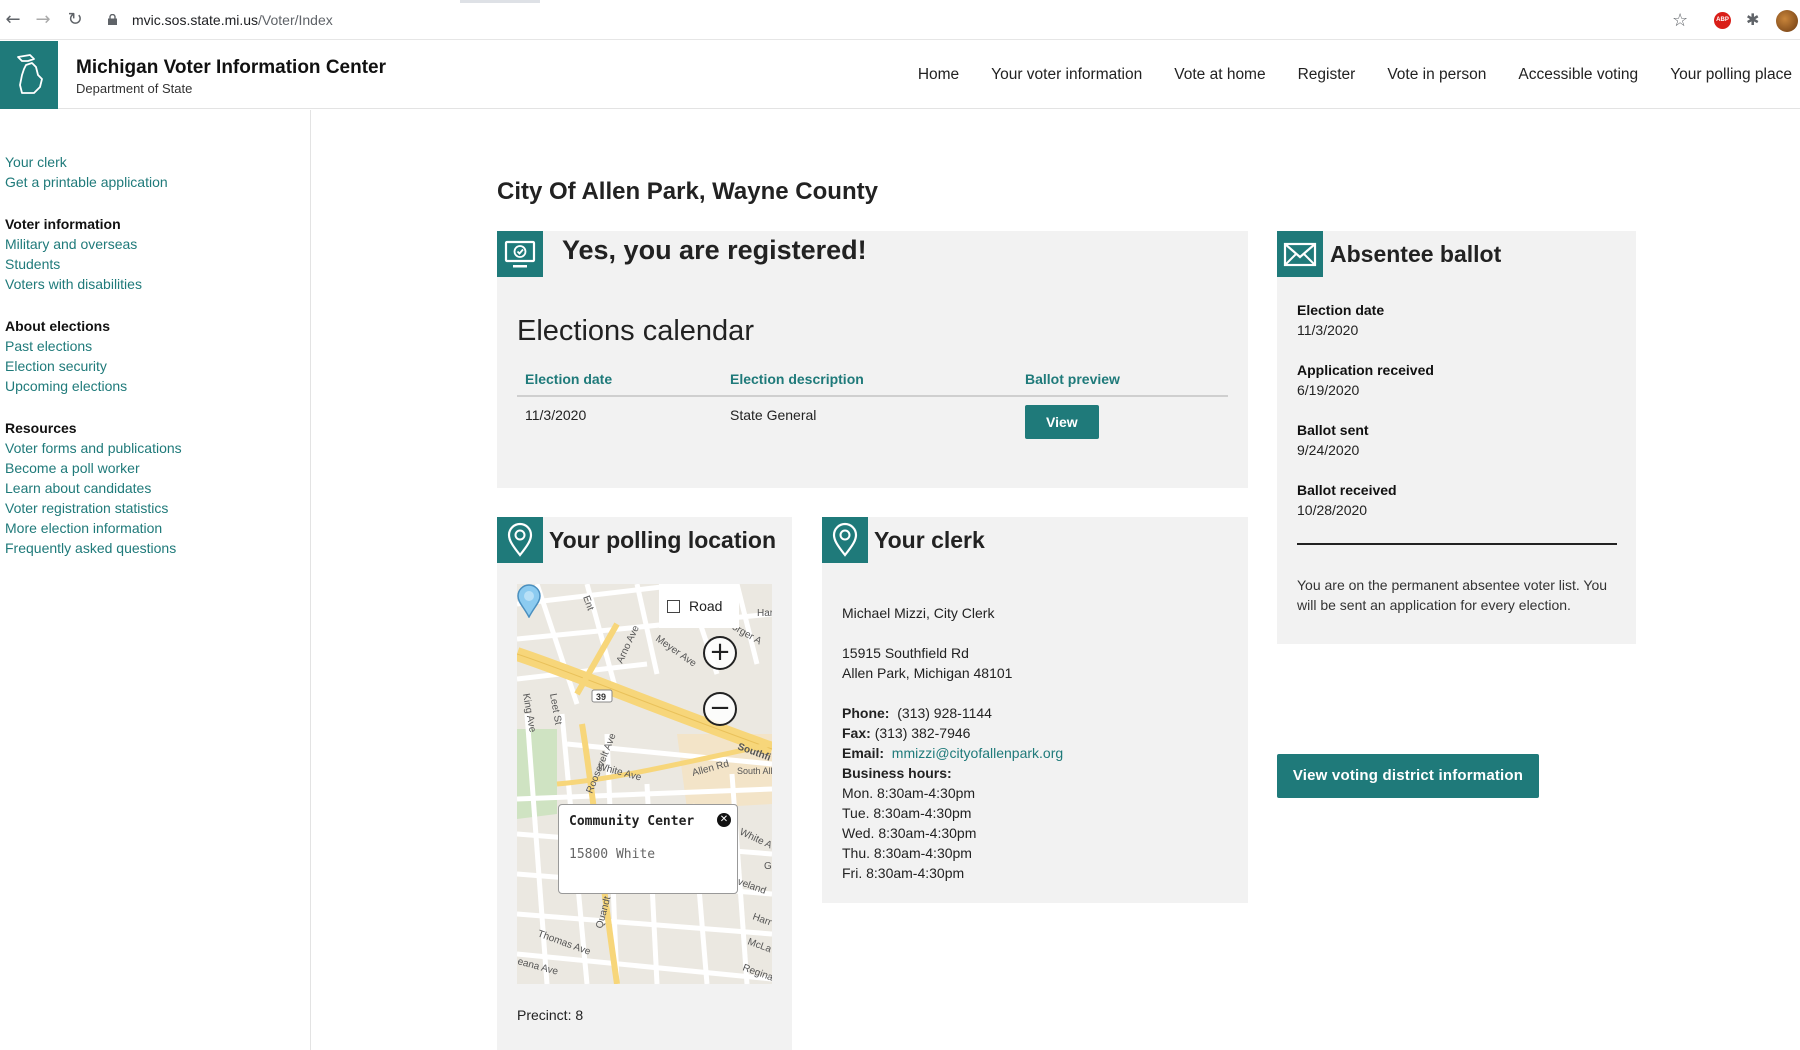 This screenshot has height=1050, width=1800. Describe the element at coordinates (1457, 320) in the screenshot. I see `list-item: Election date 11/3/2020` at that location.